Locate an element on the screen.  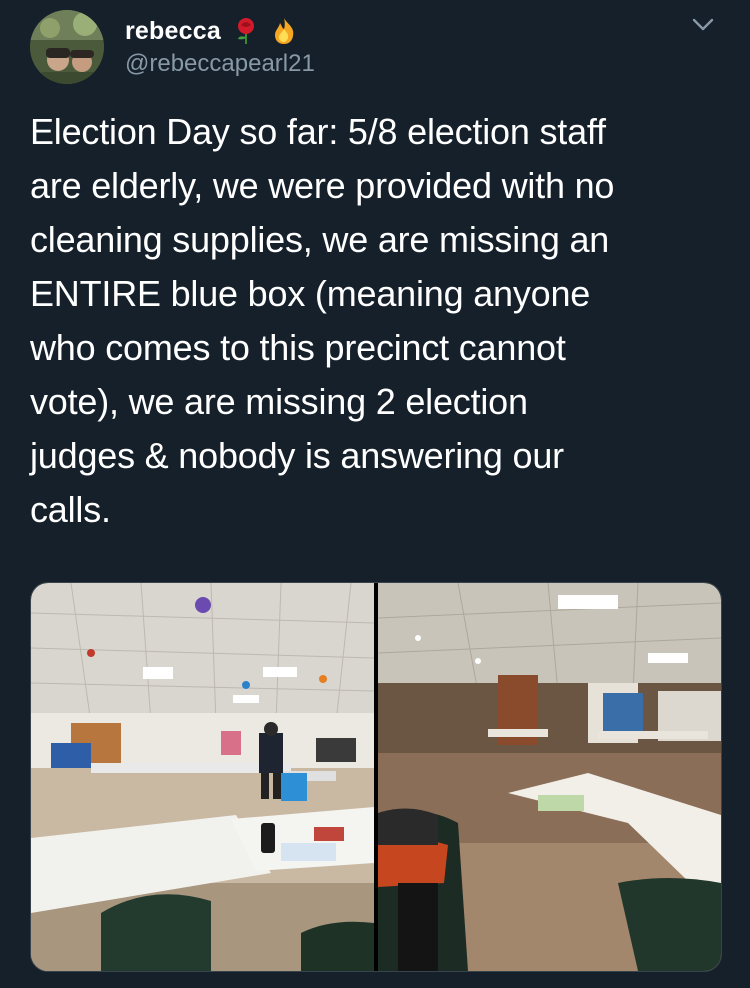
display-name: rebecca is located at coordinates (173, 31).